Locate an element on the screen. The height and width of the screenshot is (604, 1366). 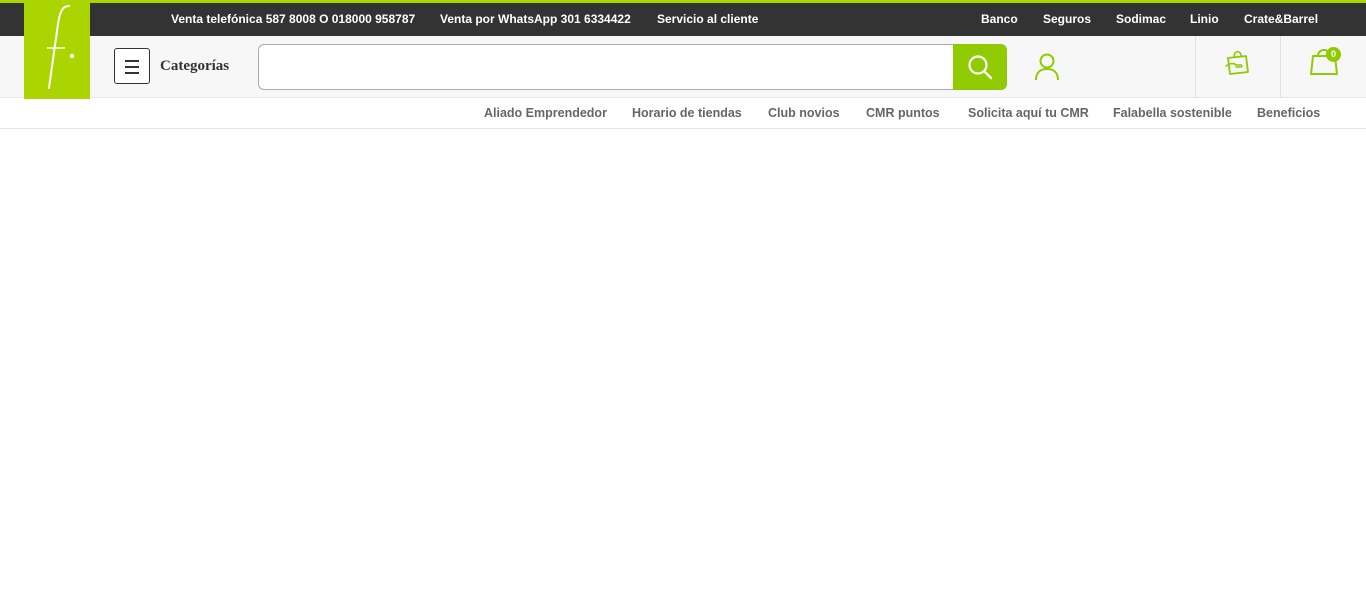
topbar-link-linio: Linio is located at coordinates (1204, 19).